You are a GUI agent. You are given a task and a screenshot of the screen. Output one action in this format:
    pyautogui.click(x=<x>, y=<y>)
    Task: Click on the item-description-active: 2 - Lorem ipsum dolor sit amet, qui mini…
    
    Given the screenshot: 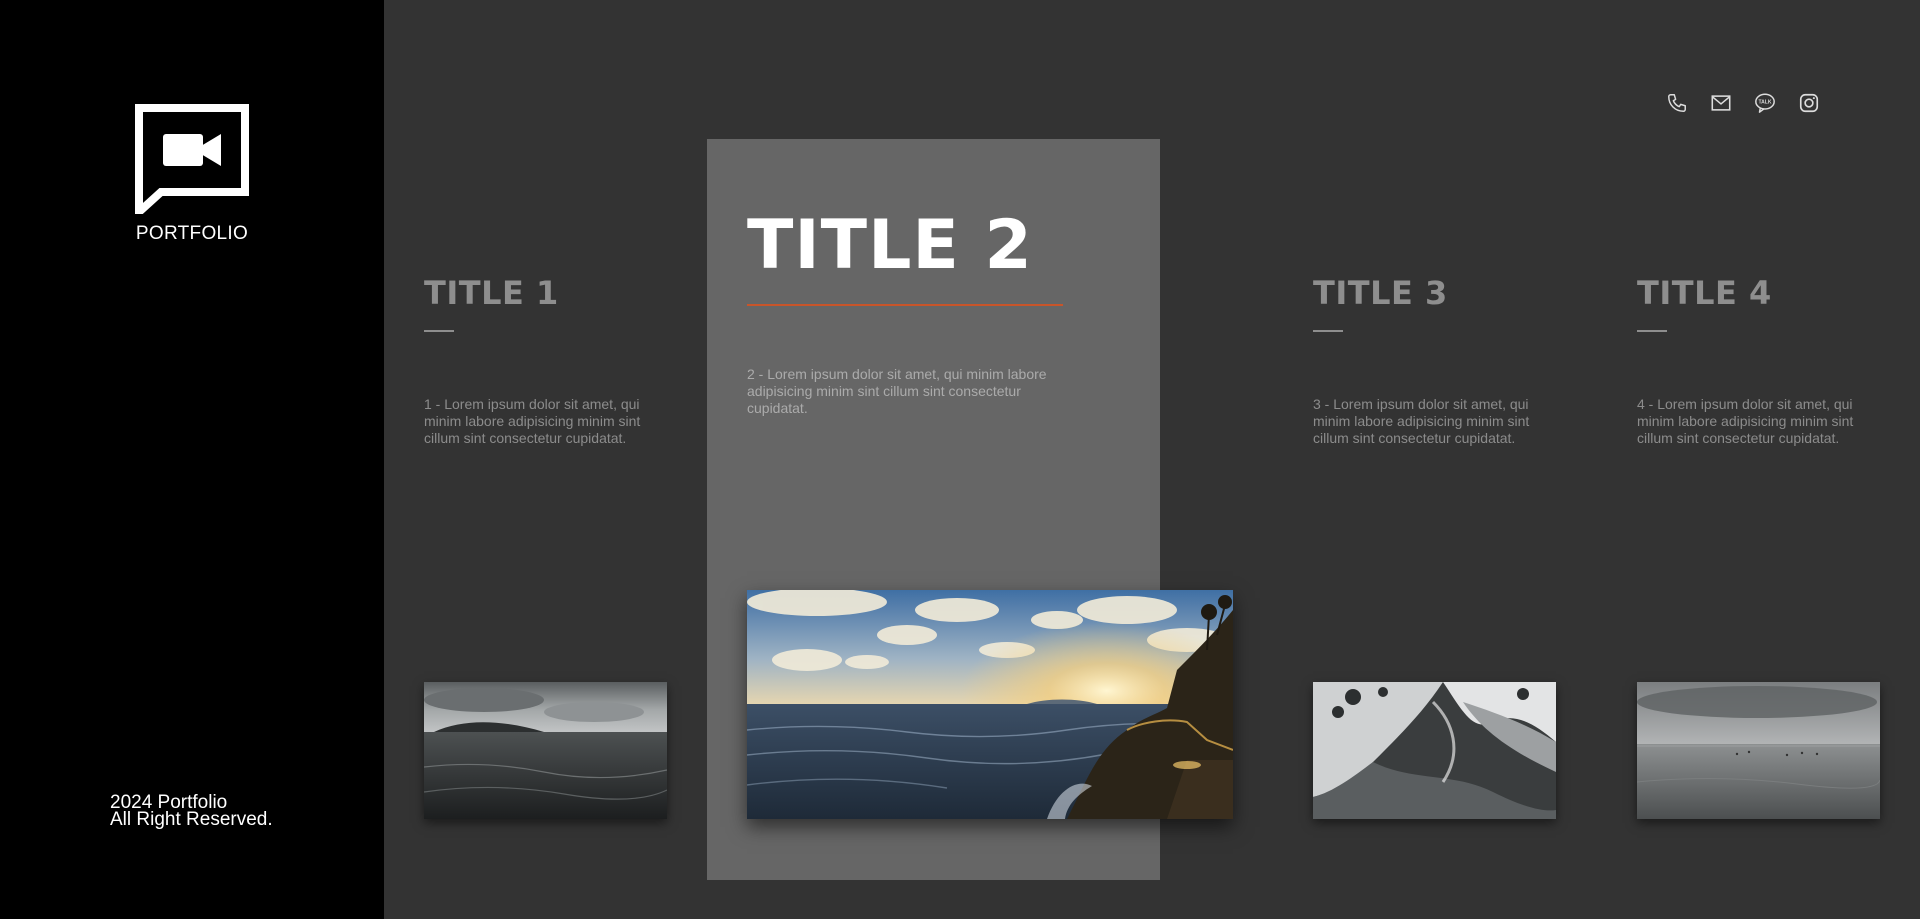 What is the action you would take?
    pyautogui.click(x=897, y=391)
    